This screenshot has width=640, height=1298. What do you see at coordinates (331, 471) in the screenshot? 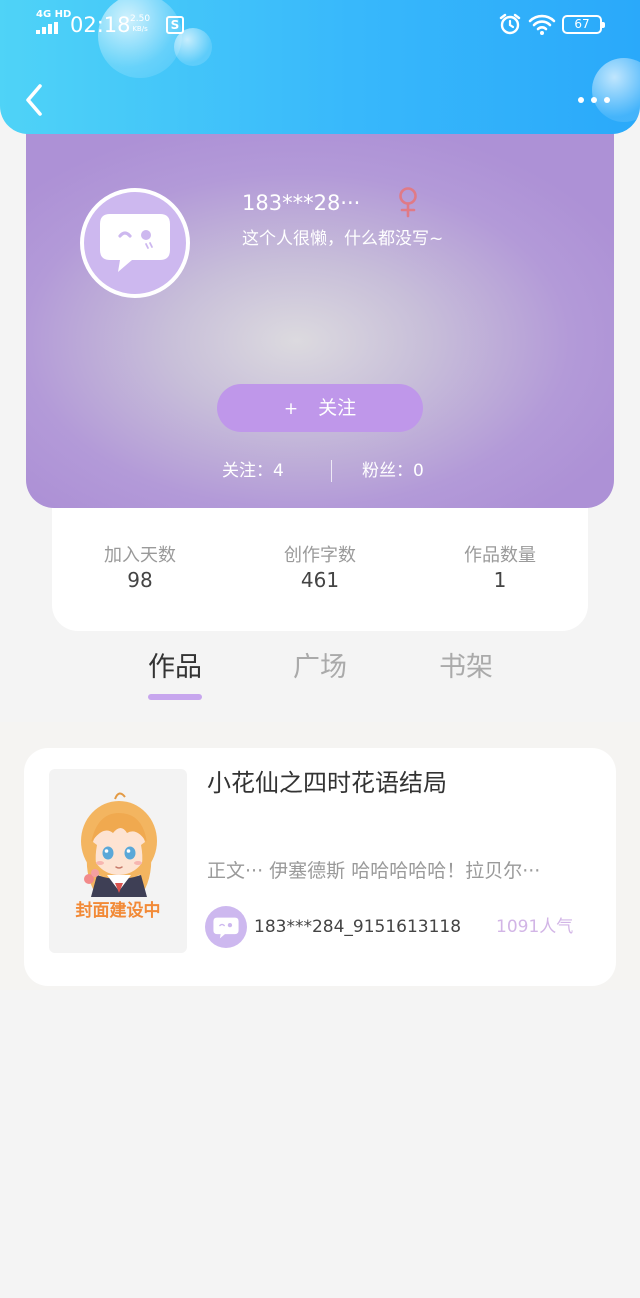
I see `divider` at bounding box center [331, 471].